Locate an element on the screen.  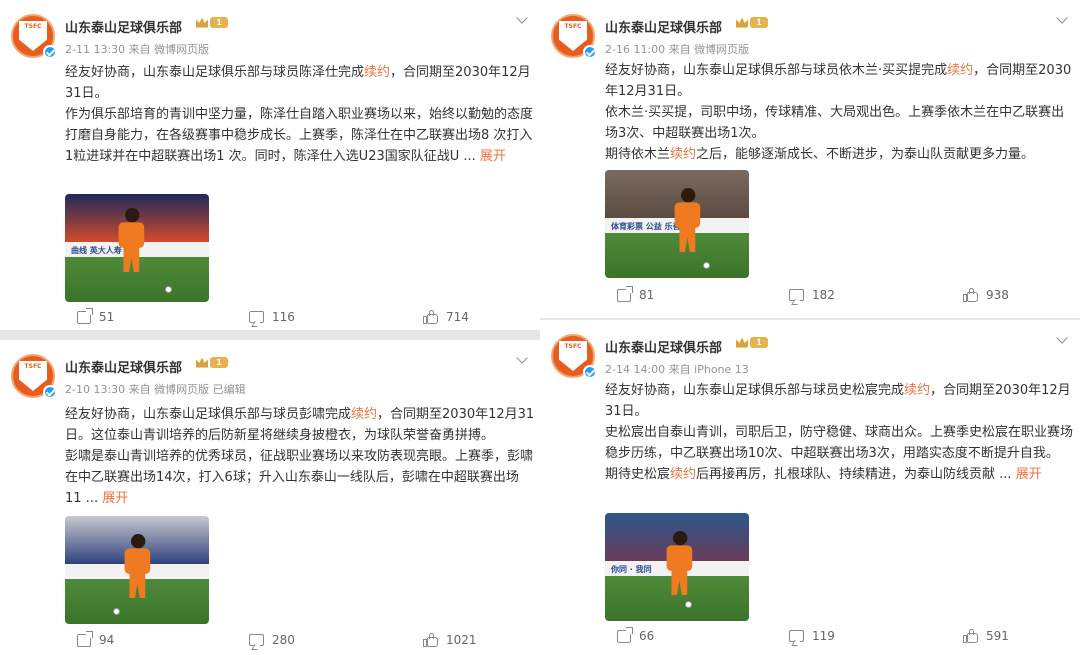
post-photo: 你同 · 我同 is located at coordinates (677, 567).